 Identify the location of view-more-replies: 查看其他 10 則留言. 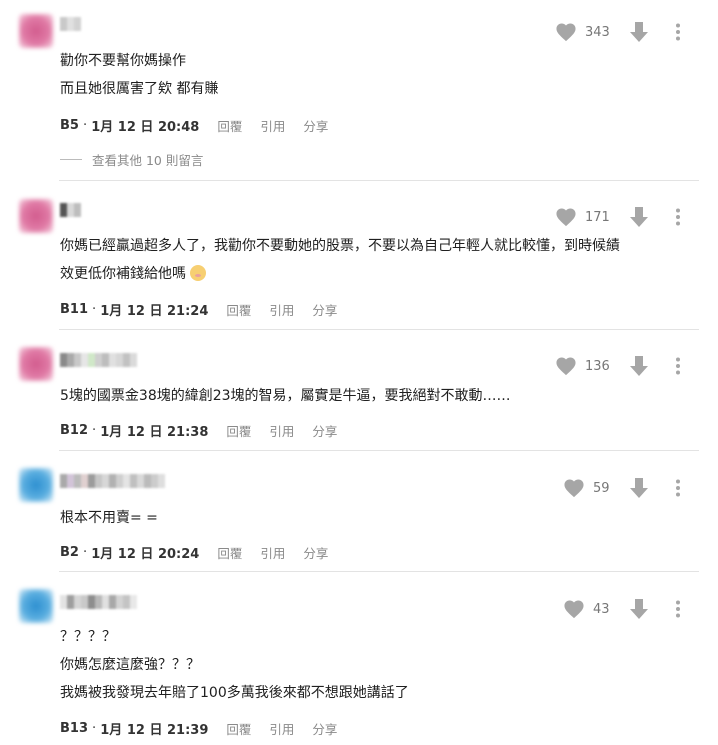
(131, 159).